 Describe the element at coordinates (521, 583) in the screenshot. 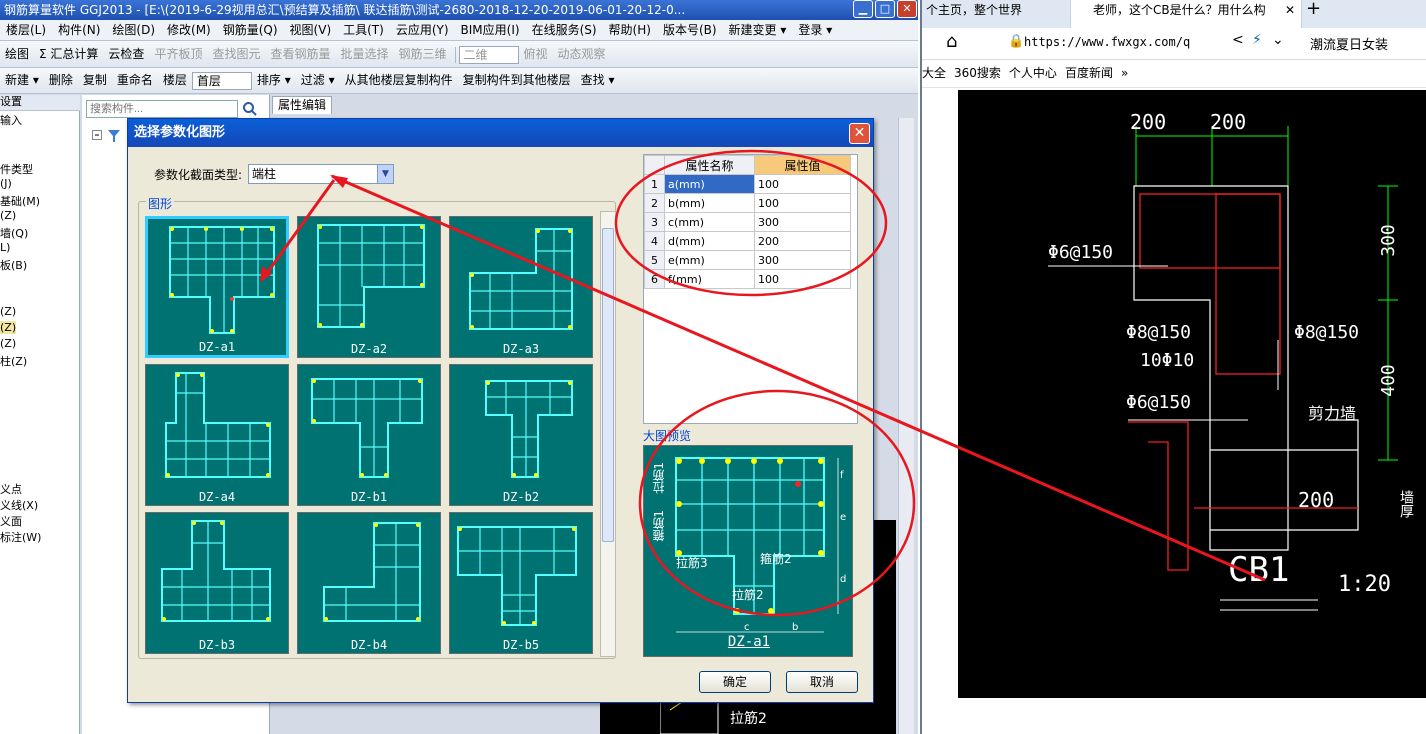

I see `shape-thumb-dz-b5: DZ-b5` at that location.